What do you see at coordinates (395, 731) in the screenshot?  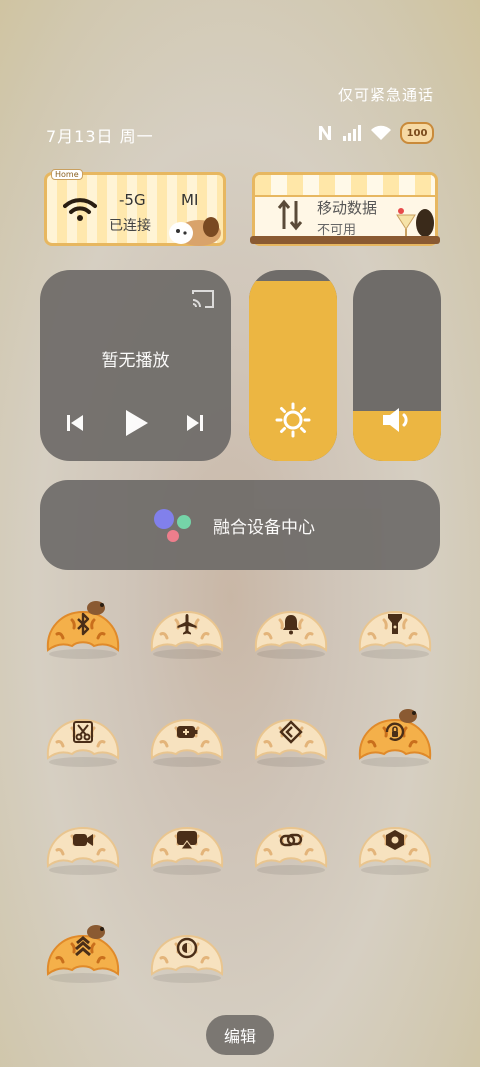 I see `rotation-lock-icon` at bounding box center [395, 731].